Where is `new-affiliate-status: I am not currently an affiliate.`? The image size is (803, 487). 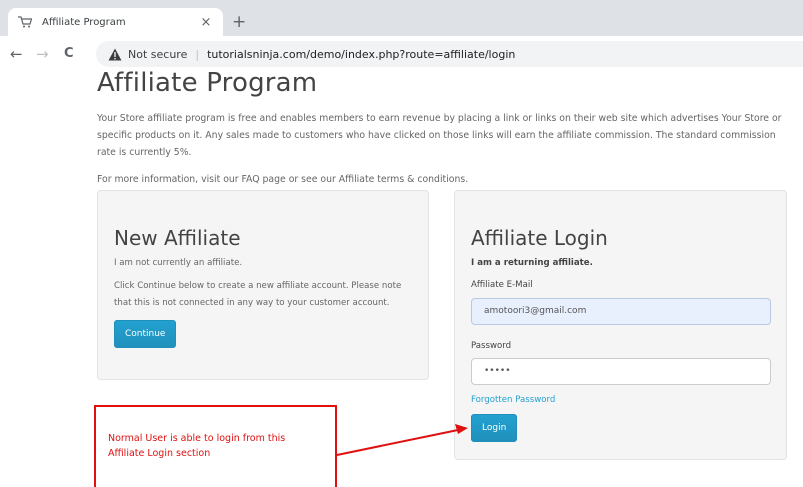 new-affiliate-status: I am not currently an affiliate. is located at coordinates (178, 263).